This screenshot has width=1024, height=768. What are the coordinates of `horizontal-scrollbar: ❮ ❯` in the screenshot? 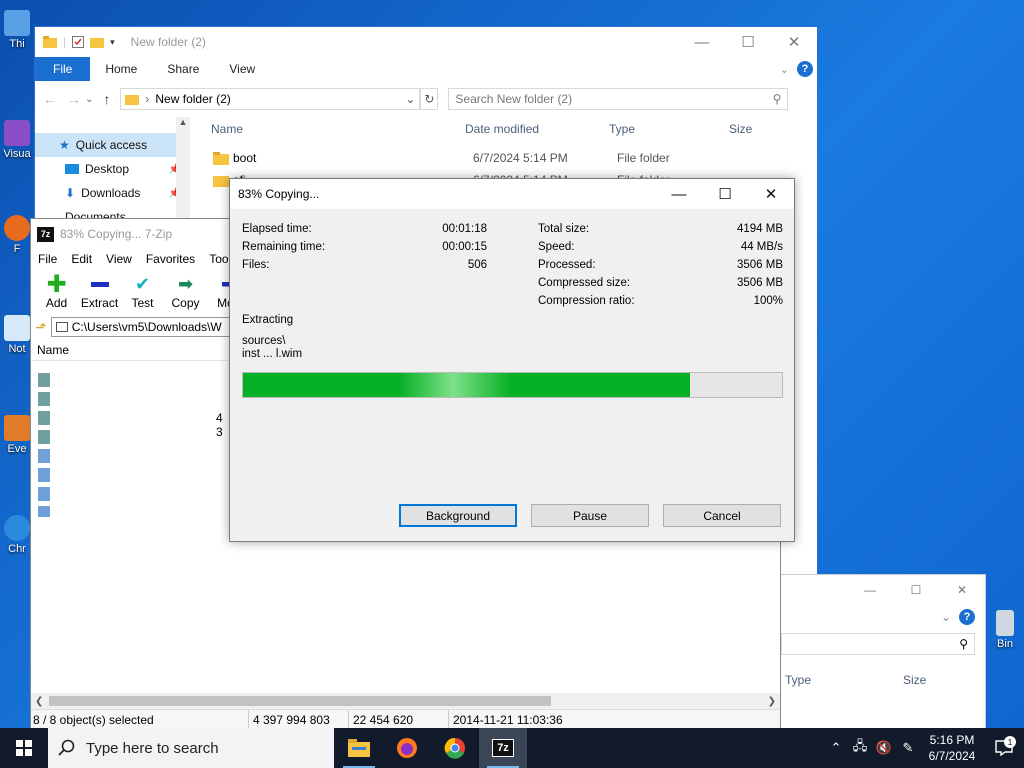 It's located at (405, 701).